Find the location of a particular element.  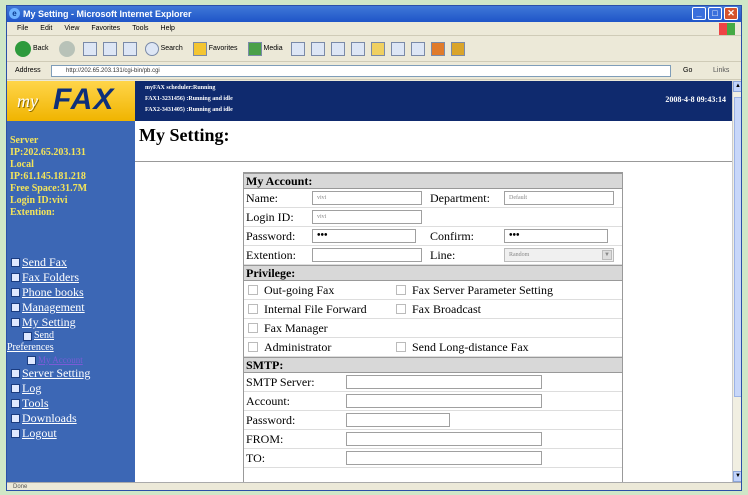

search-button: Search is located at coordinates (164, 49).